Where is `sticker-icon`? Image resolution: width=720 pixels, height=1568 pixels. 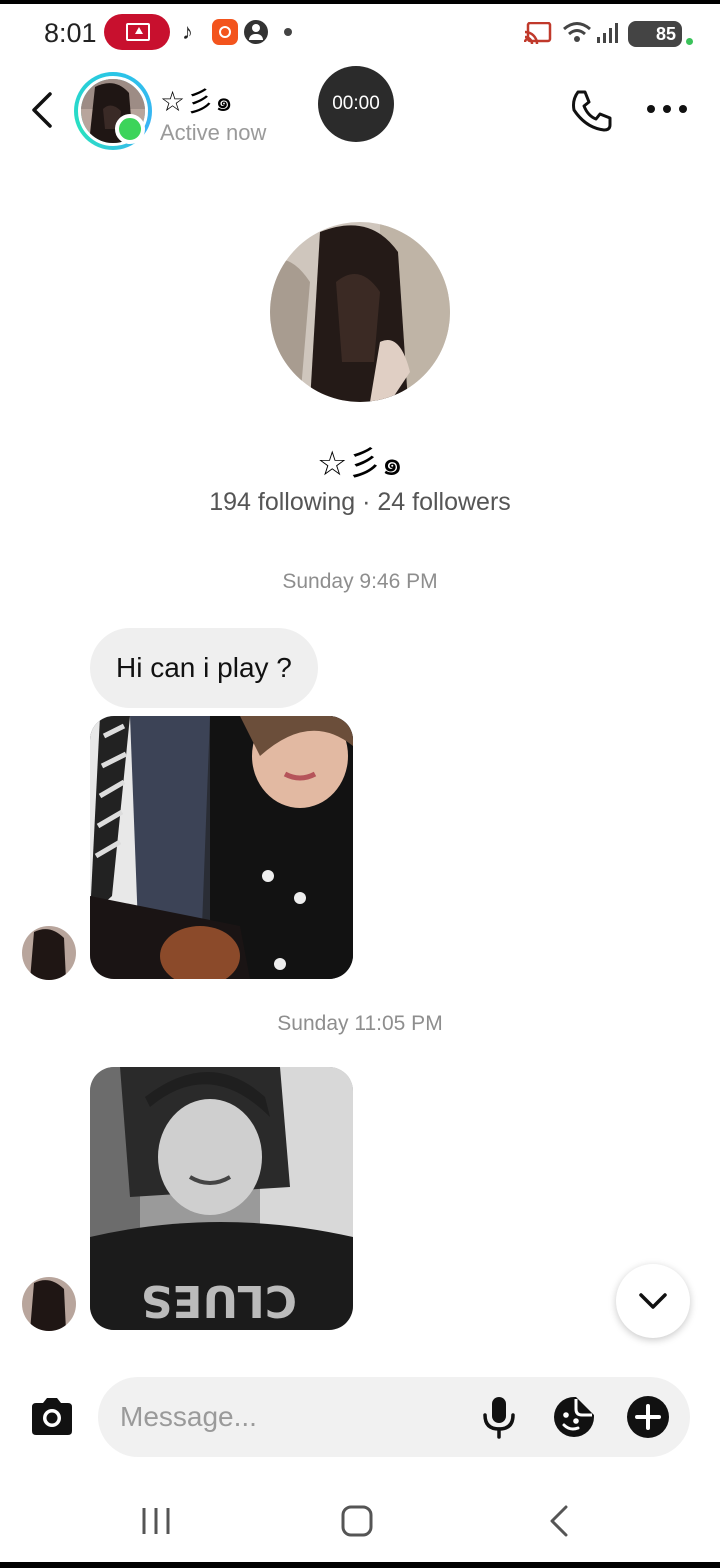 sticker-icon is located at coordinates (574, 1417).